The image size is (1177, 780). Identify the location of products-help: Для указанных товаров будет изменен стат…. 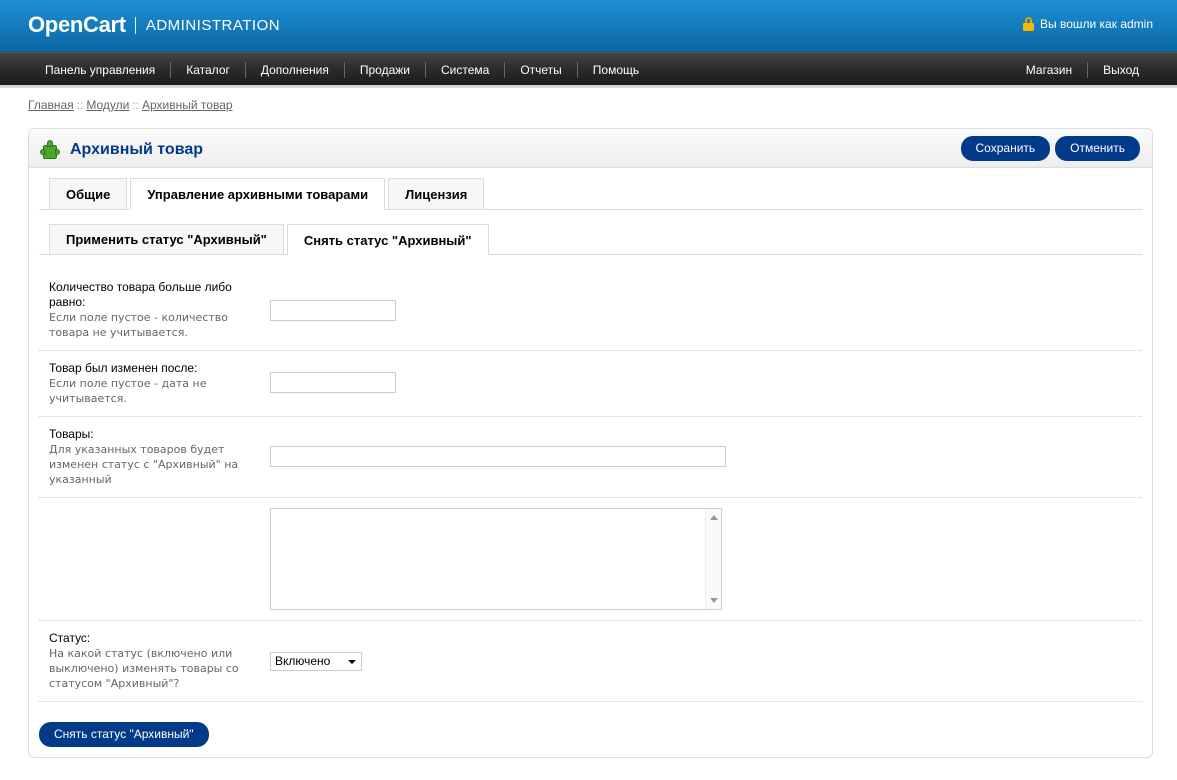
(144, 464).